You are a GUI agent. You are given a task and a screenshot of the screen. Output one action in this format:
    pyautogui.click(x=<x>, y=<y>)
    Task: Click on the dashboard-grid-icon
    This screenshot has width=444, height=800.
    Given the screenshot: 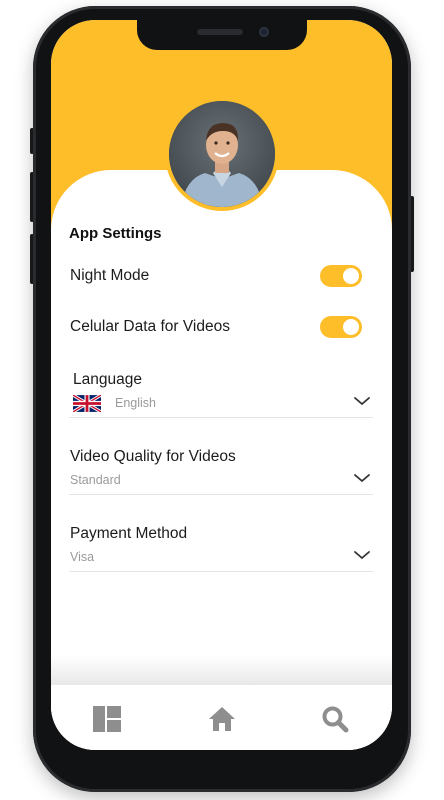 What is the action you would take?
    pyautogui.click(x=107, y=719)
    